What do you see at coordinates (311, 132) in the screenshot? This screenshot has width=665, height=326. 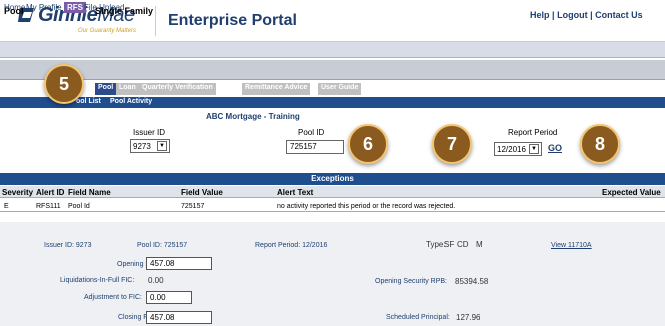 I see `pool-id-label: Pool ID` at bounding box center [311, 132].